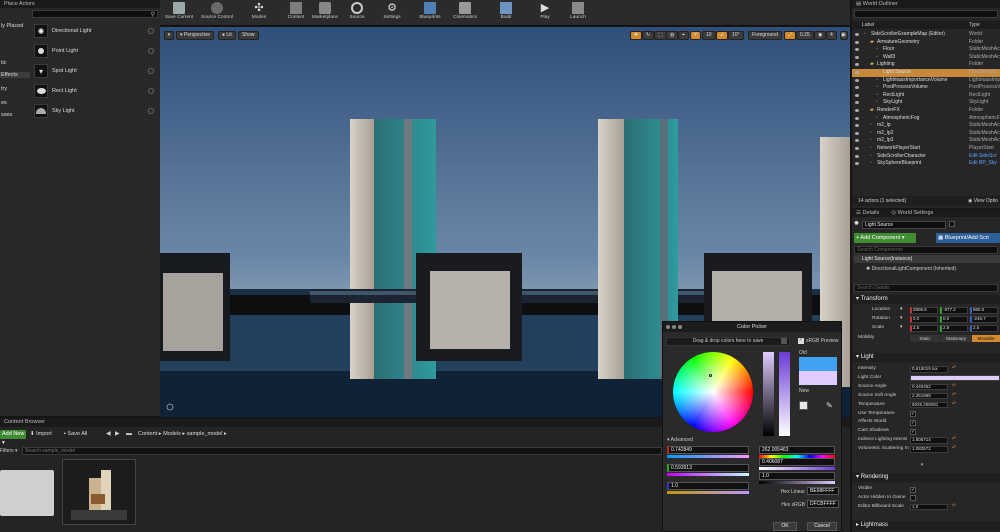 The width and height of the screenshot is (1000, 532). Describe the element at coordinates (259, 13) in the screenshot. I see `modes-button: ✣ Modes` at that location.